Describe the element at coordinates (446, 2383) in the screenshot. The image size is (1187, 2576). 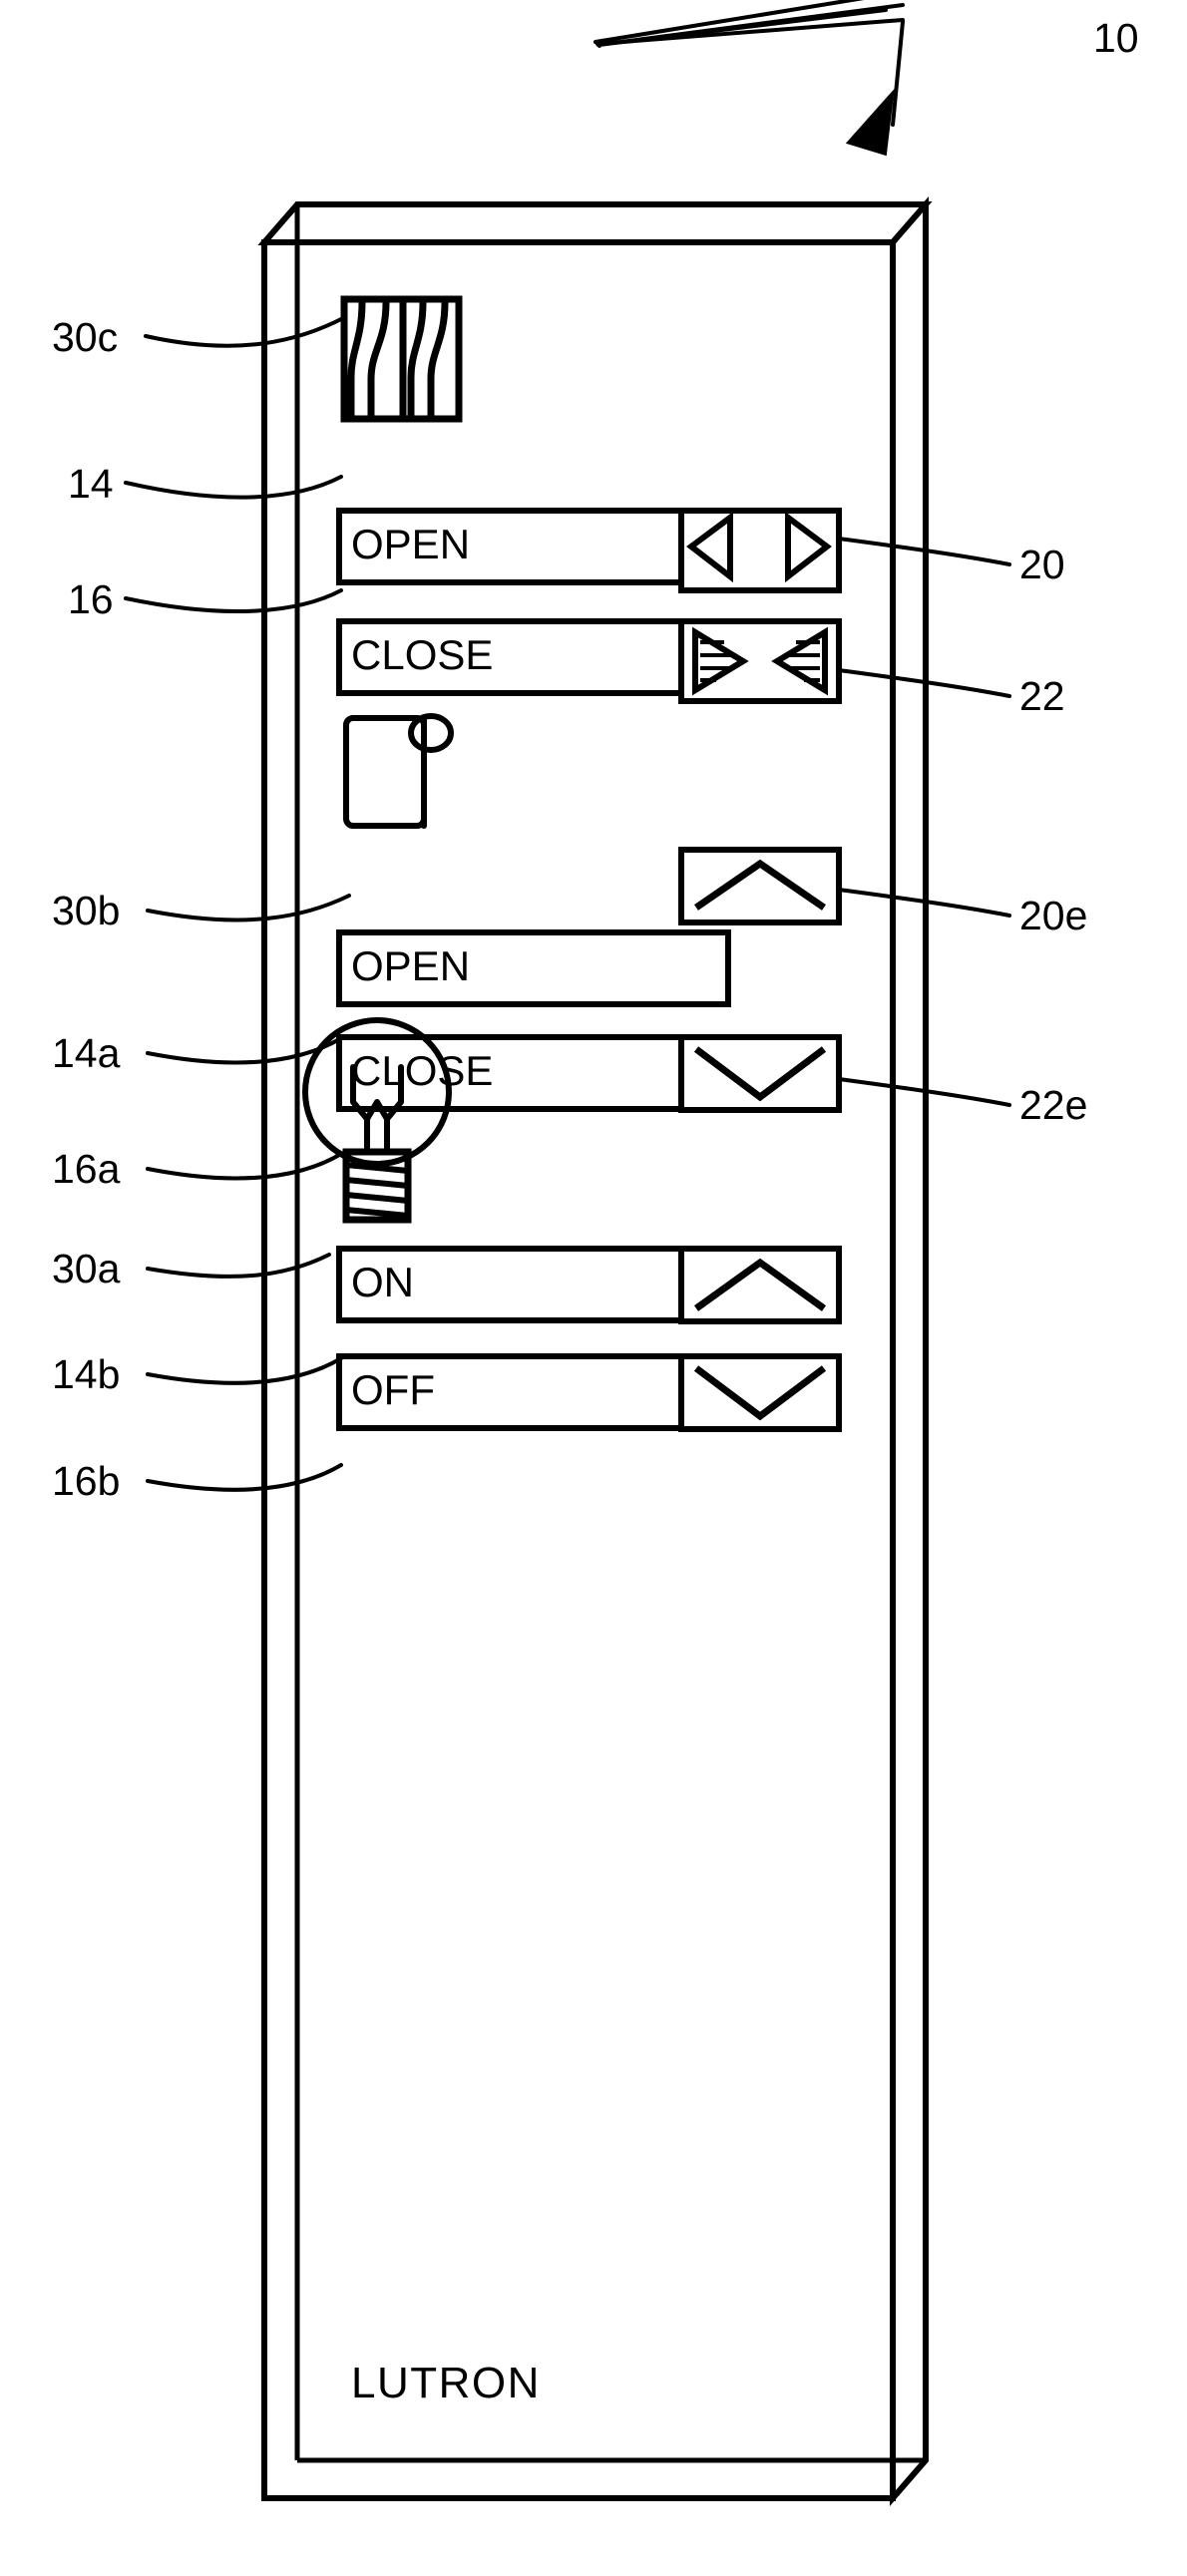
I see `brand-label: LUTRON` at that location.